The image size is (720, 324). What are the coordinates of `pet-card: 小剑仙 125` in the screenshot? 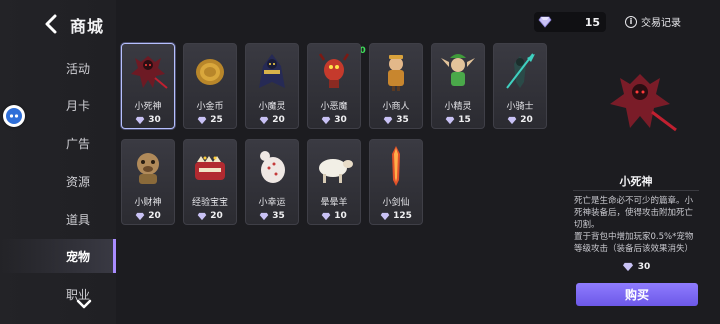 It's located at (396, 182).